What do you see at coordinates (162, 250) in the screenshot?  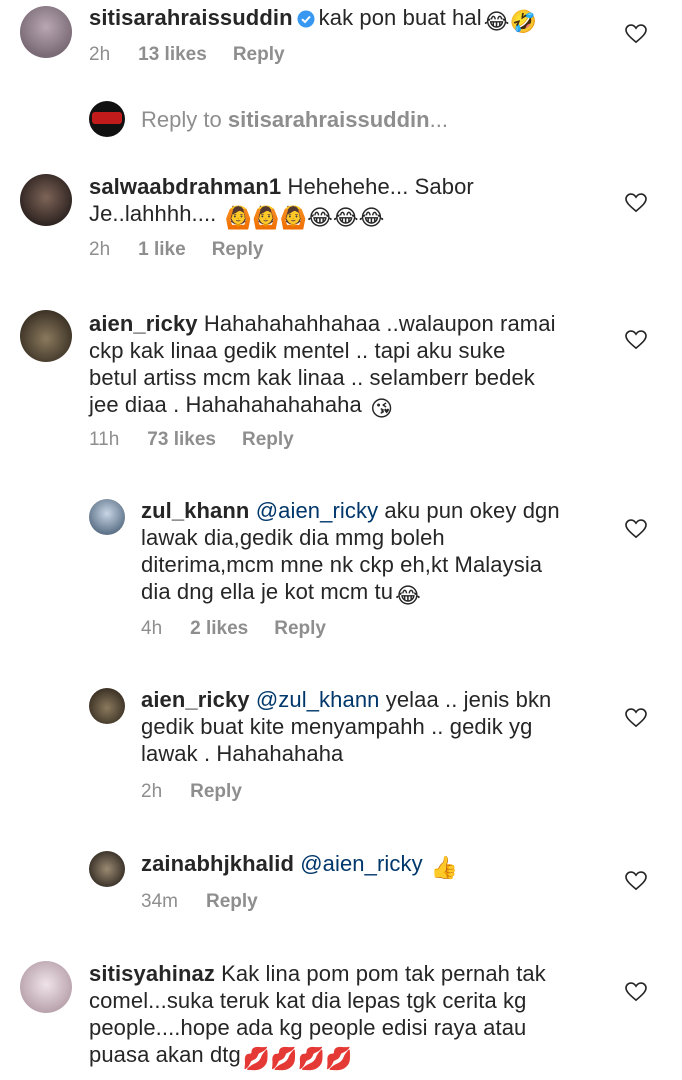 I see `like-count: 1 like` at bounding box center [162, 250].